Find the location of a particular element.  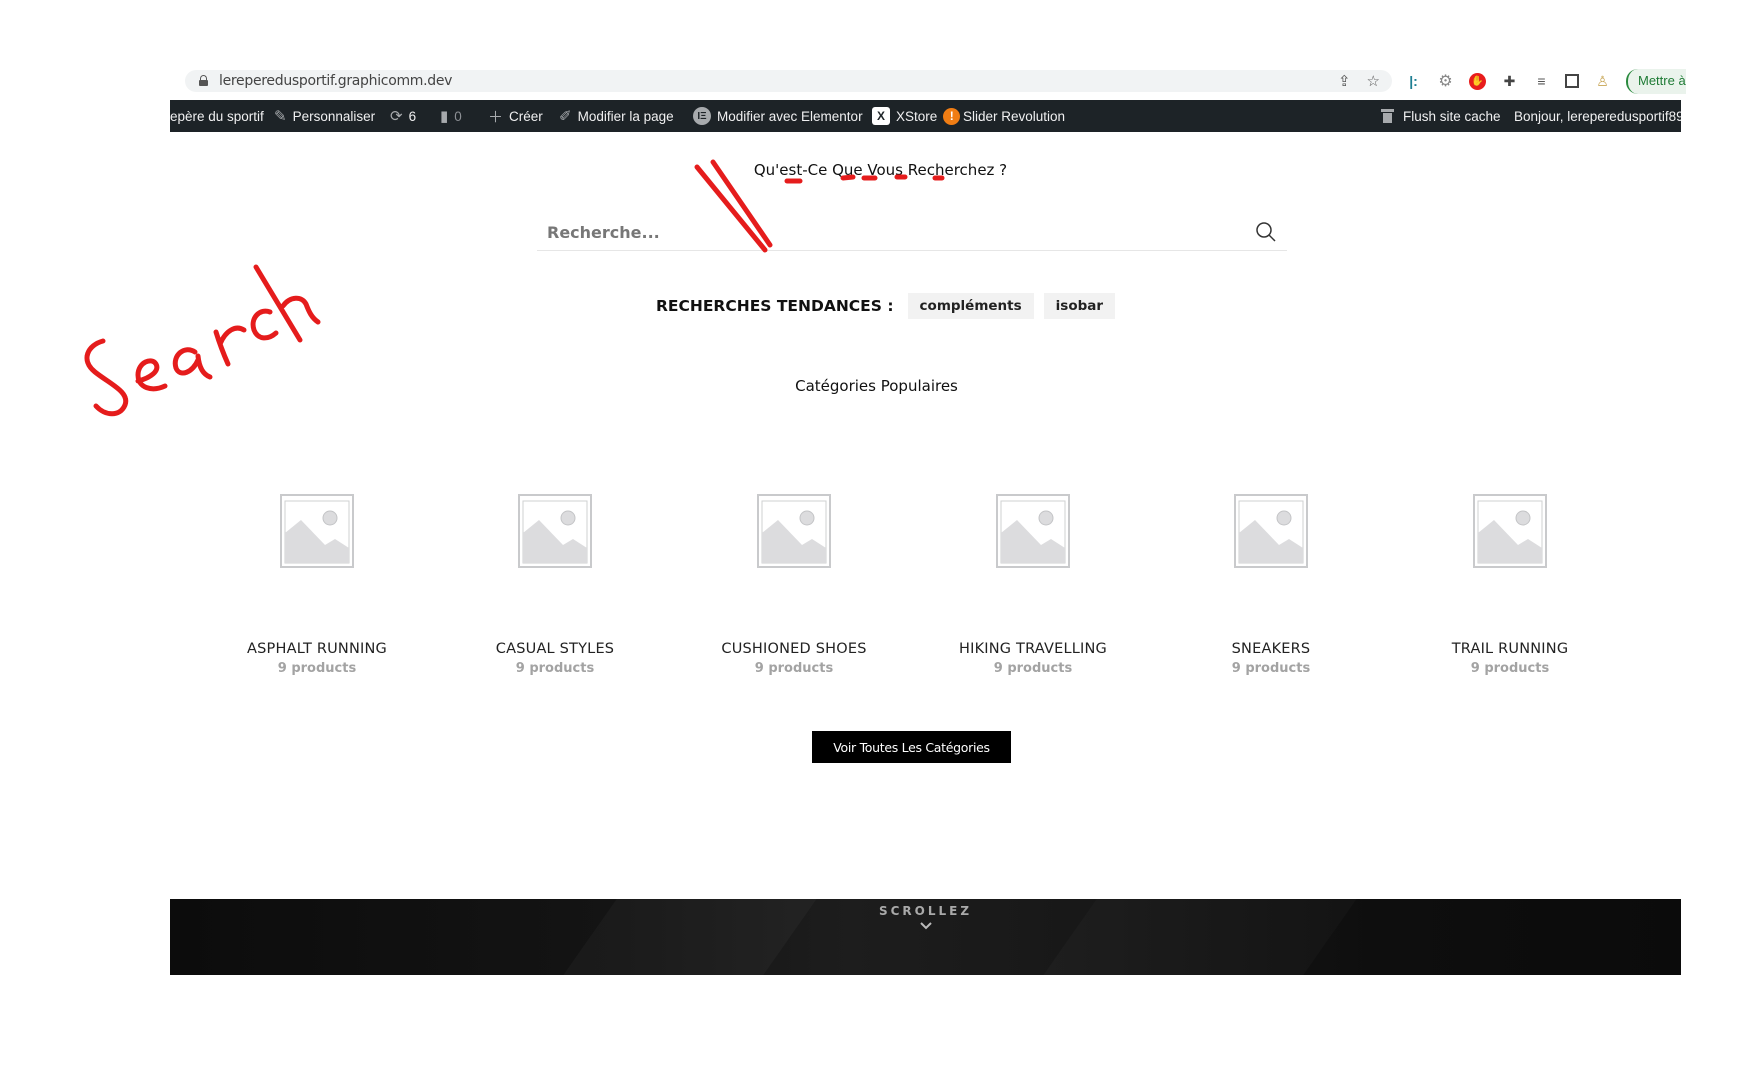

lock-icon is located at coordinates (203, 80).